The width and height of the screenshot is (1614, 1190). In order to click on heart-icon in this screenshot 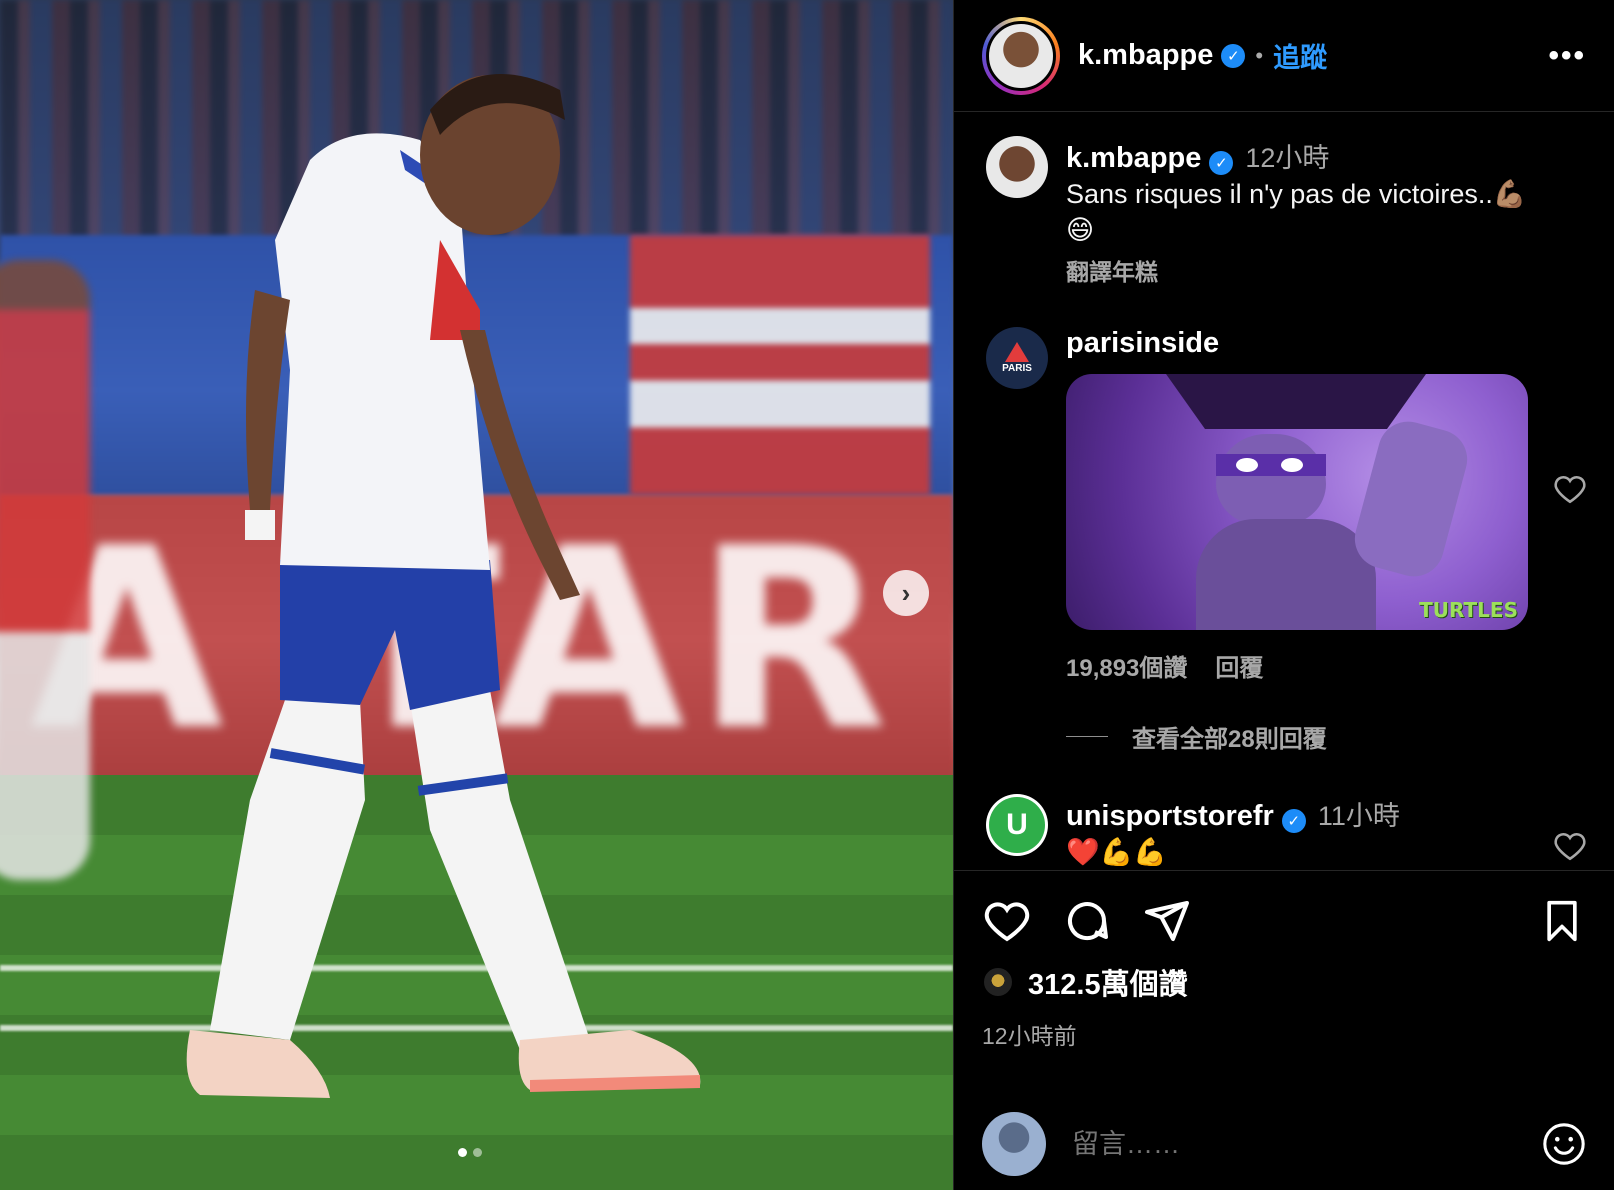, I will do `click(1007, 922)`.